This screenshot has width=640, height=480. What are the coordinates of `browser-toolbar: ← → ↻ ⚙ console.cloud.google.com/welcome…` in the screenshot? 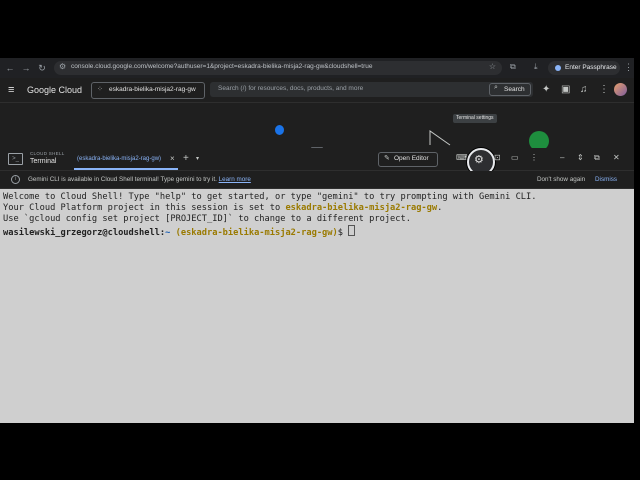 It's located at (317, 68).